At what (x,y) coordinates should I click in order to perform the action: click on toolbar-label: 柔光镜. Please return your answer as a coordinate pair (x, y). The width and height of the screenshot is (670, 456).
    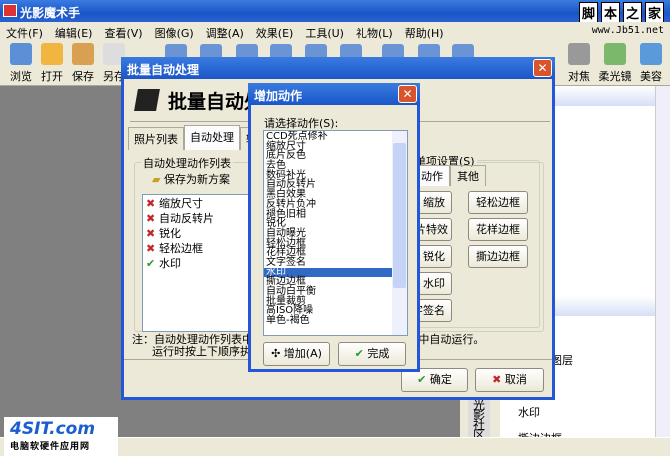
    Looking at the image, I should click on (615, 76).